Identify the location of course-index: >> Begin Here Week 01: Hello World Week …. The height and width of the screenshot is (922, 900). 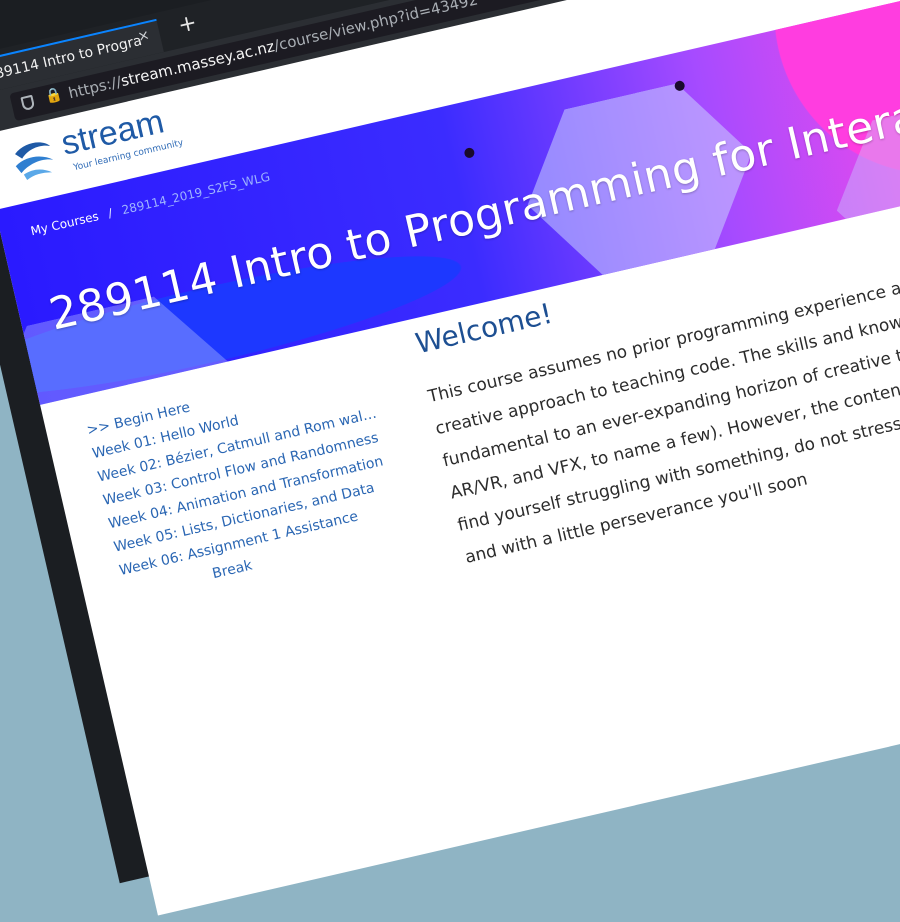
(247, 480).